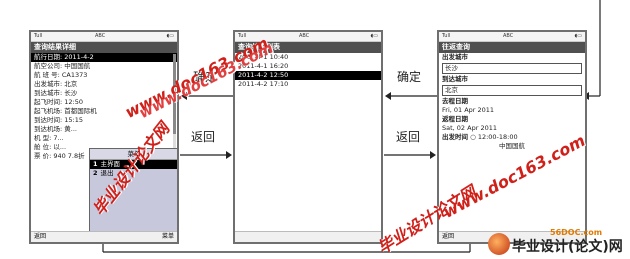 The height and width of the screenshot is (259, 630). What do you see at coordinates (168, 237) in the screenshot?
I see `menu-softkey: 菜单` at bounding box center [168, 237].